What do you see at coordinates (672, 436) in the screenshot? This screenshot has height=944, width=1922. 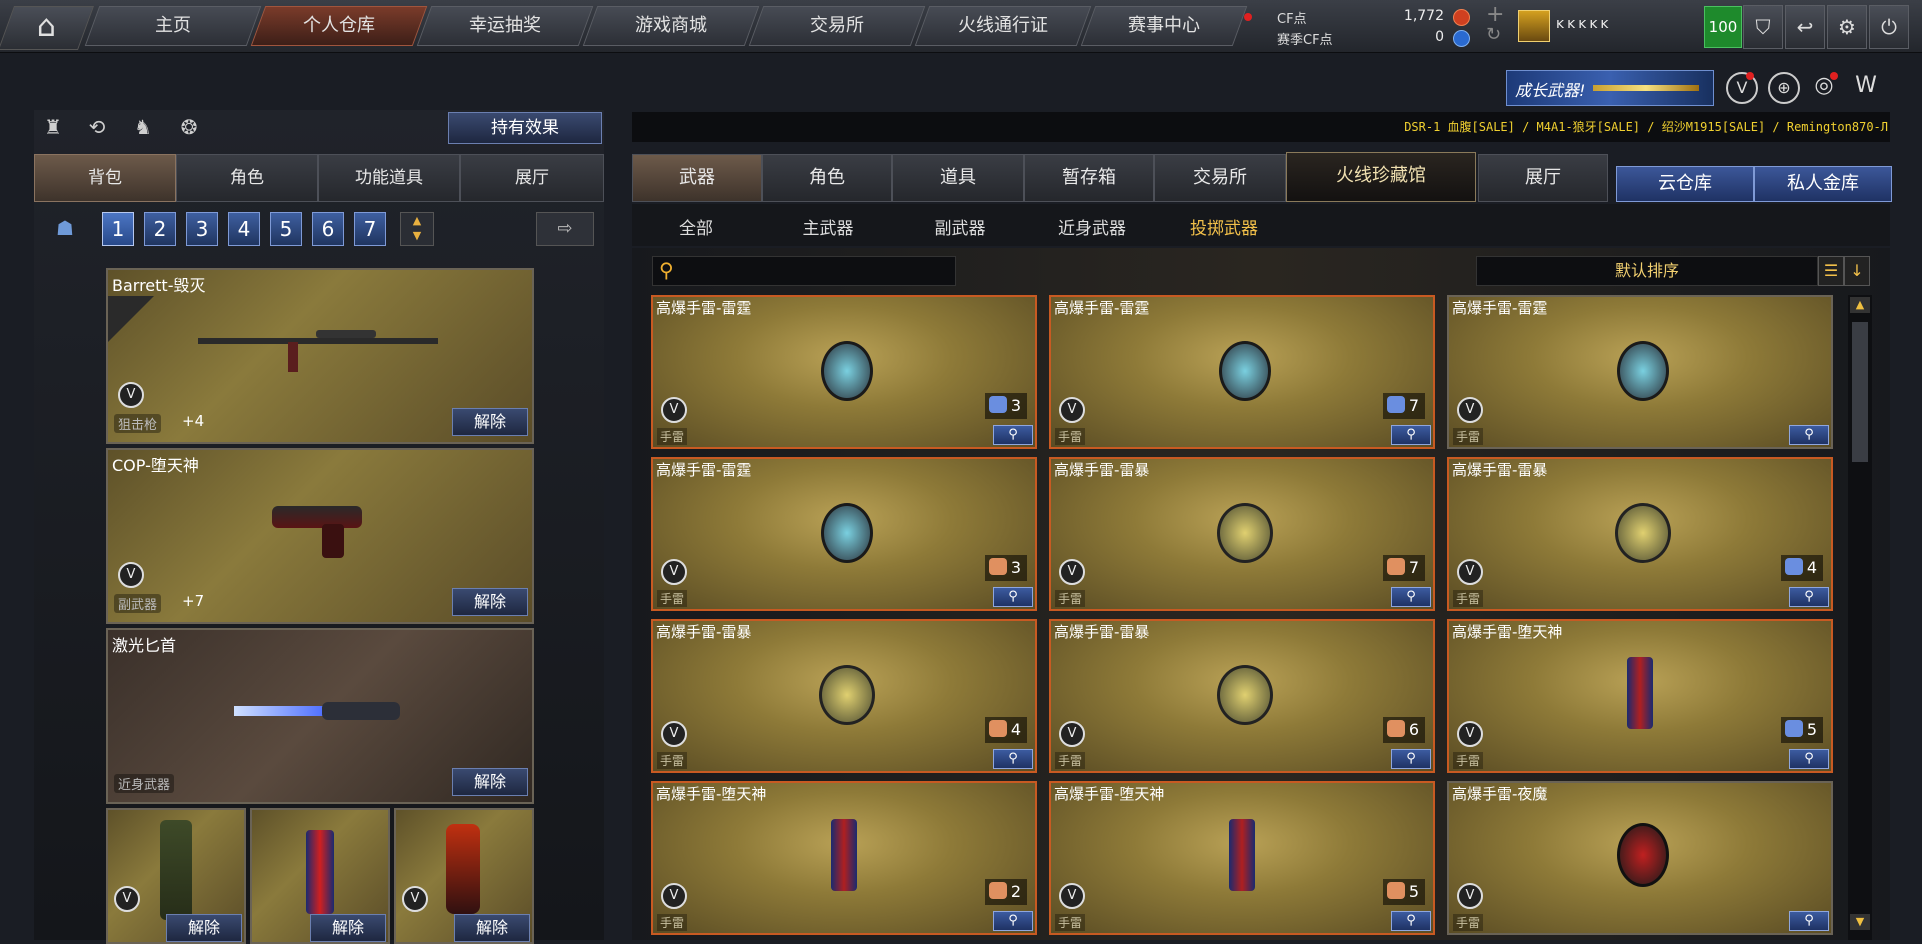 I see `item-type: 手雷` at bounding box center [672, 436].